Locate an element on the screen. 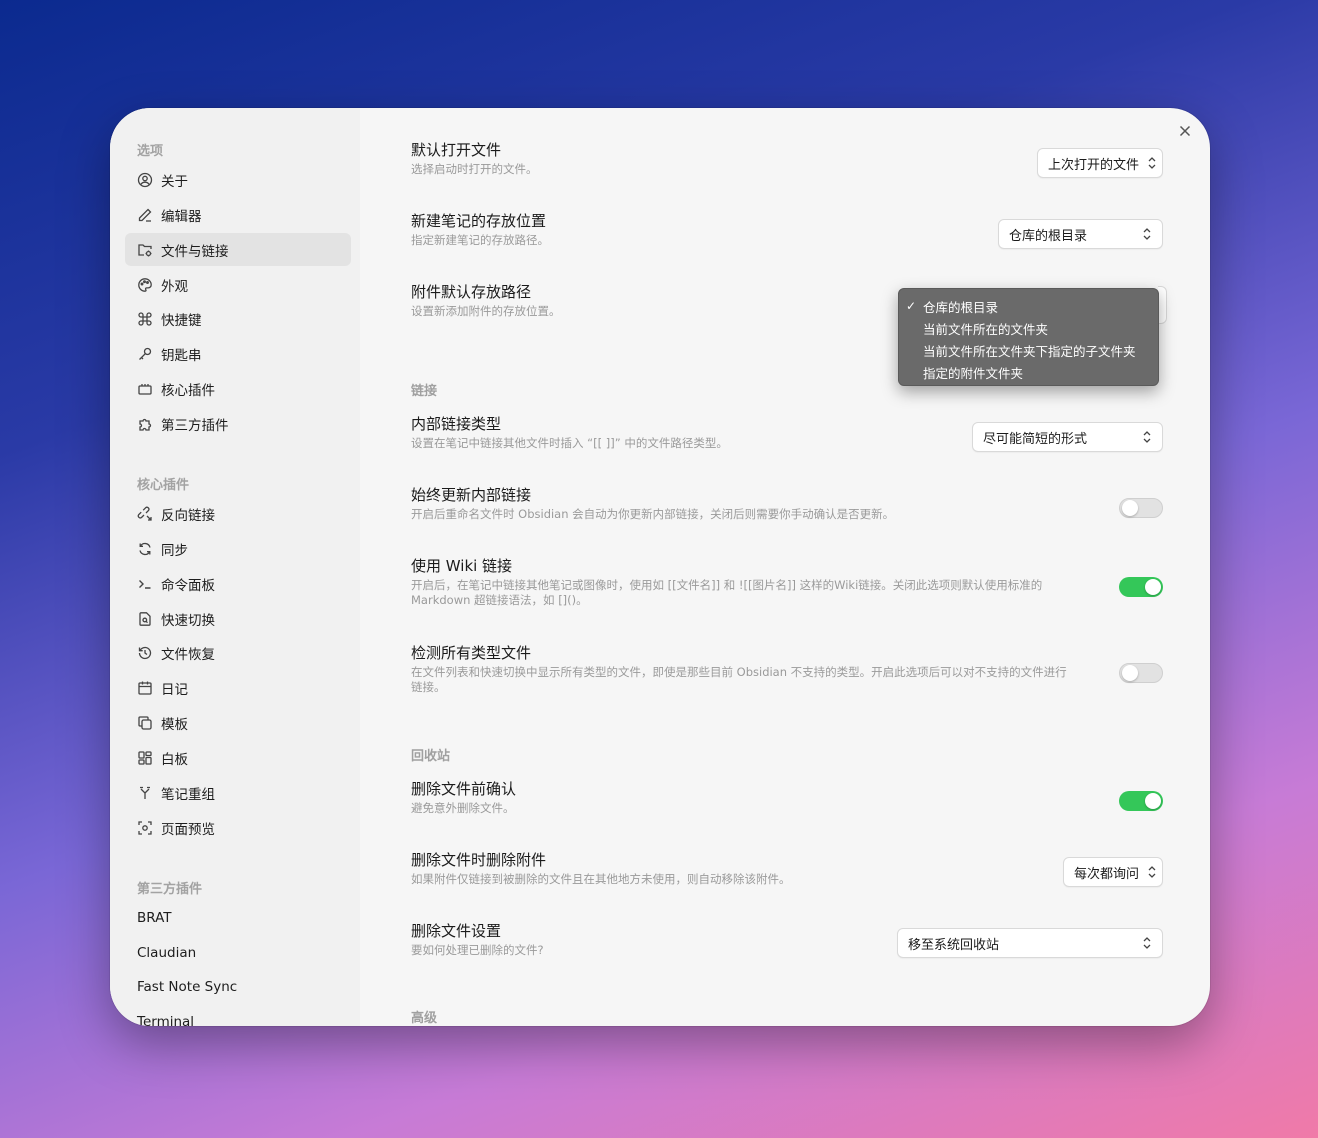 The image size is (1318, 1138). layout-icon is located at coordinates (145, 758).